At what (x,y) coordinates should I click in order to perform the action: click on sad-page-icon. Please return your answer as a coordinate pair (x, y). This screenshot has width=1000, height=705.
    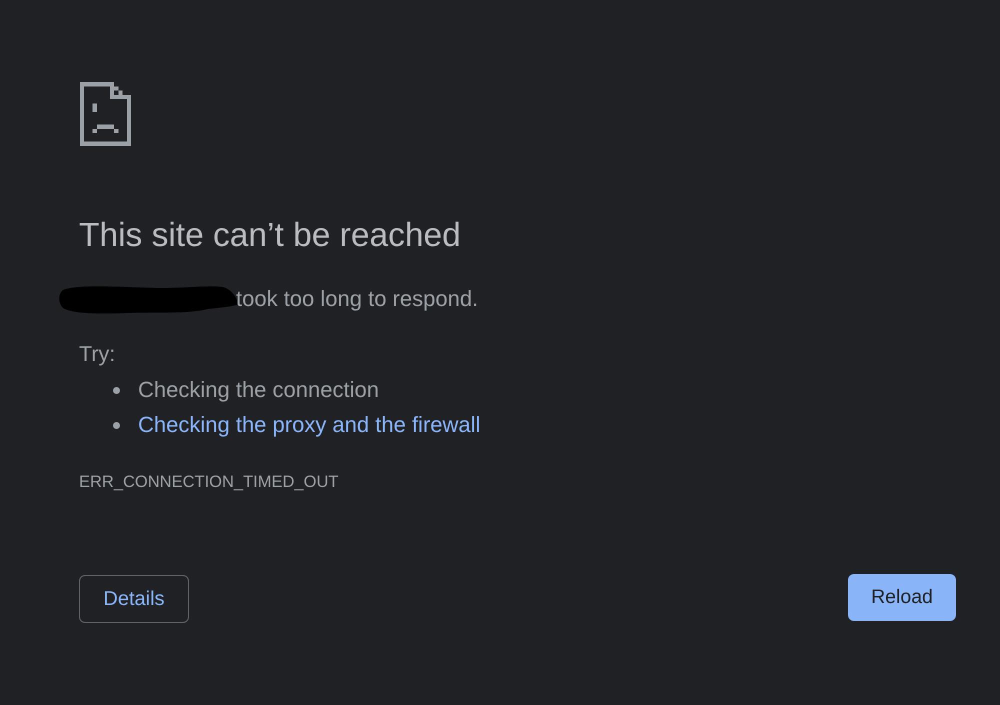
    Looking at the image, I should click on (105, 114).